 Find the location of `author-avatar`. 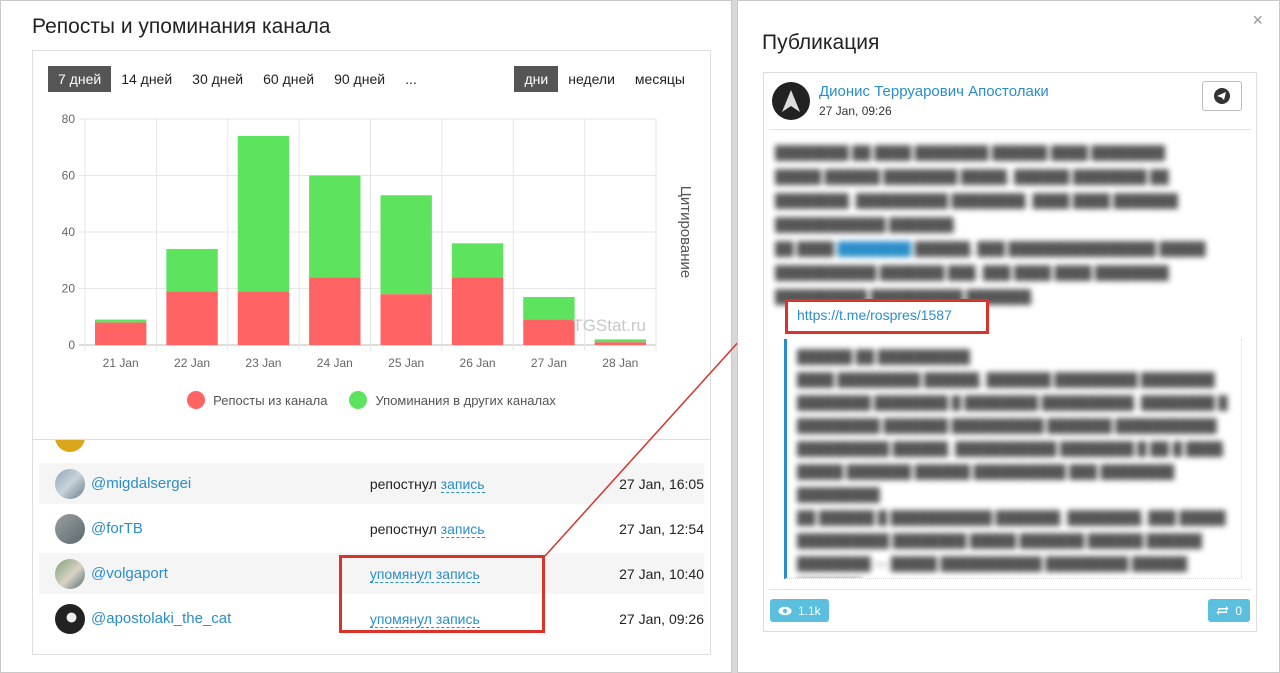

author-avatar is located at coordinates (791, 101).